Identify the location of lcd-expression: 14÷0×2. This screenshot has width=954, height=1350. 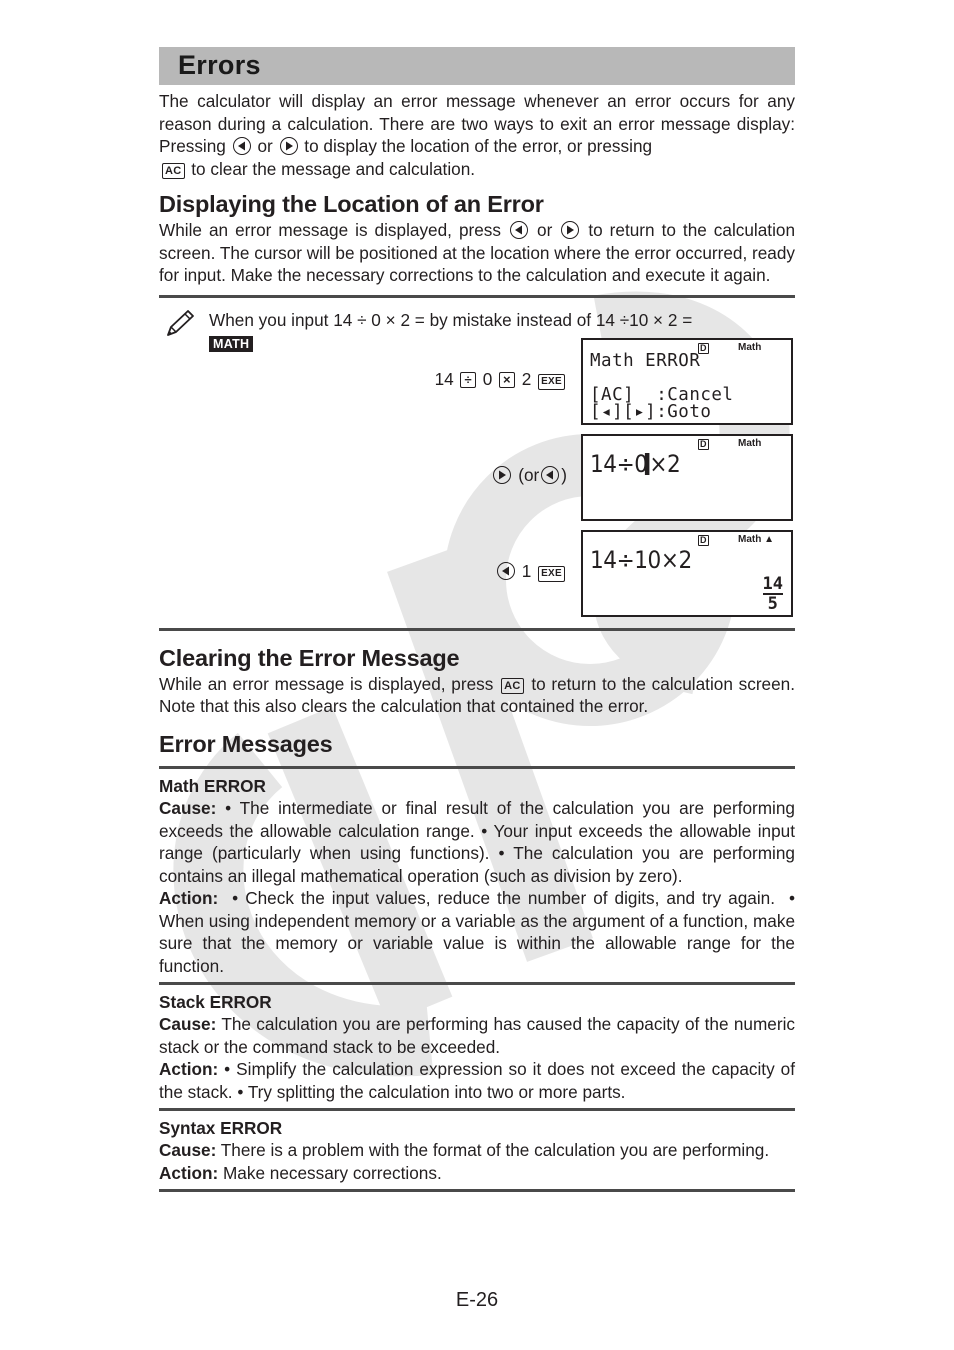
(635, 463).